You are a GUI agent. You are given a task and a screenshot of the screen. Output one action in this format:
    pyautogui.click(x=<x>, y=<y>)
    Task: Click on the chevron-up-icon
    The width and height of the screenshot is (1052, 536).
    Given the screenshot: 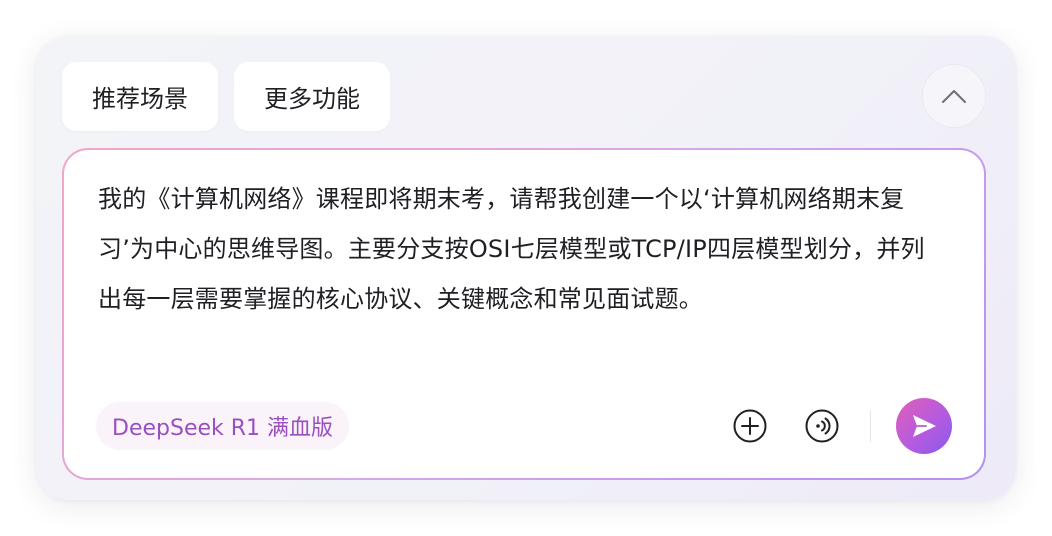 What is the action you would take?
    pyautogui.click(x=954, y=96)
    